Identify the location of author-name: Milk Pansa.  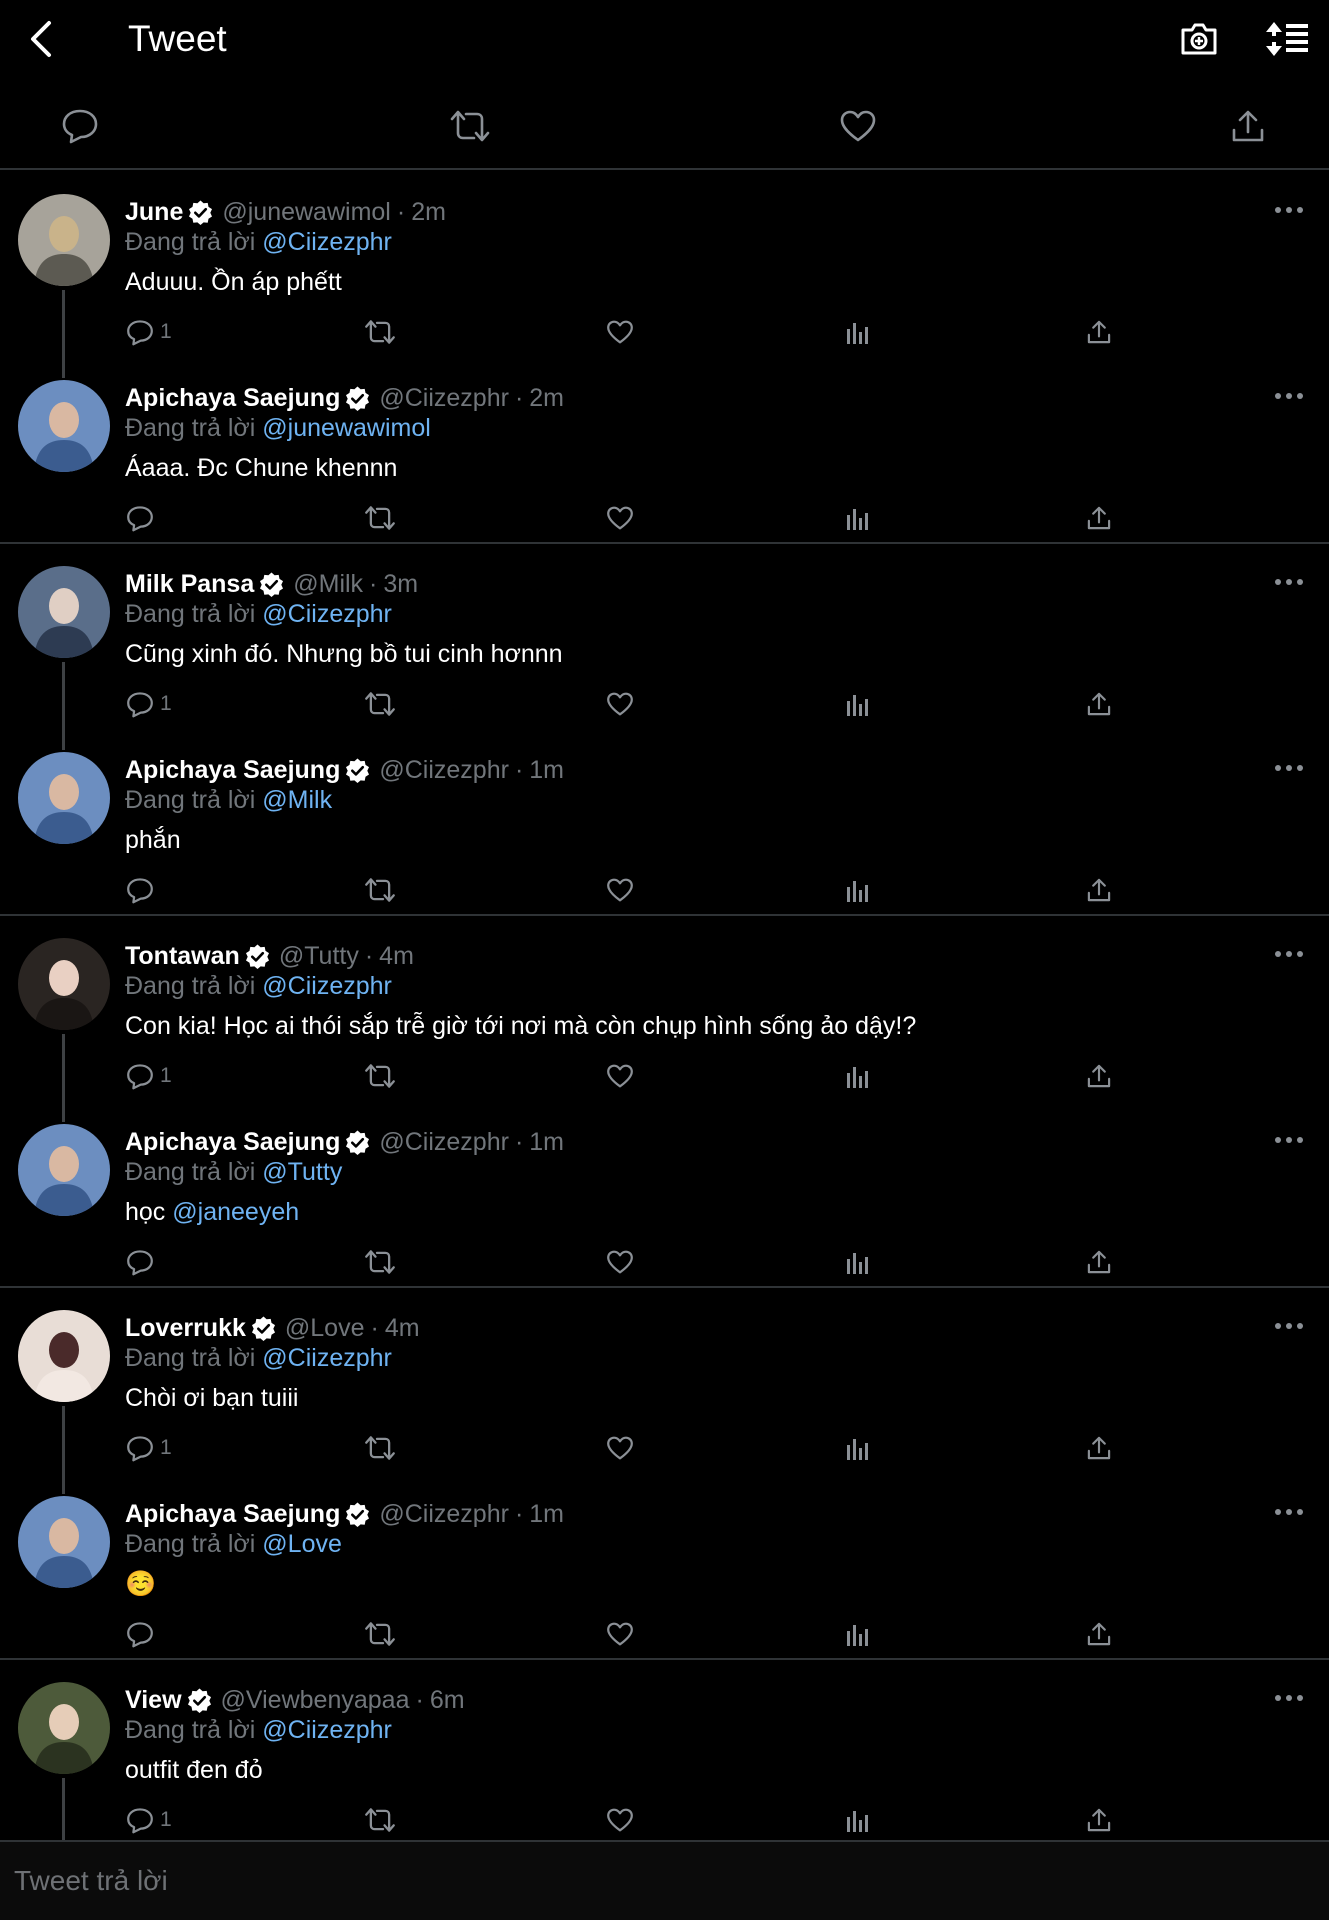
(189, 584).